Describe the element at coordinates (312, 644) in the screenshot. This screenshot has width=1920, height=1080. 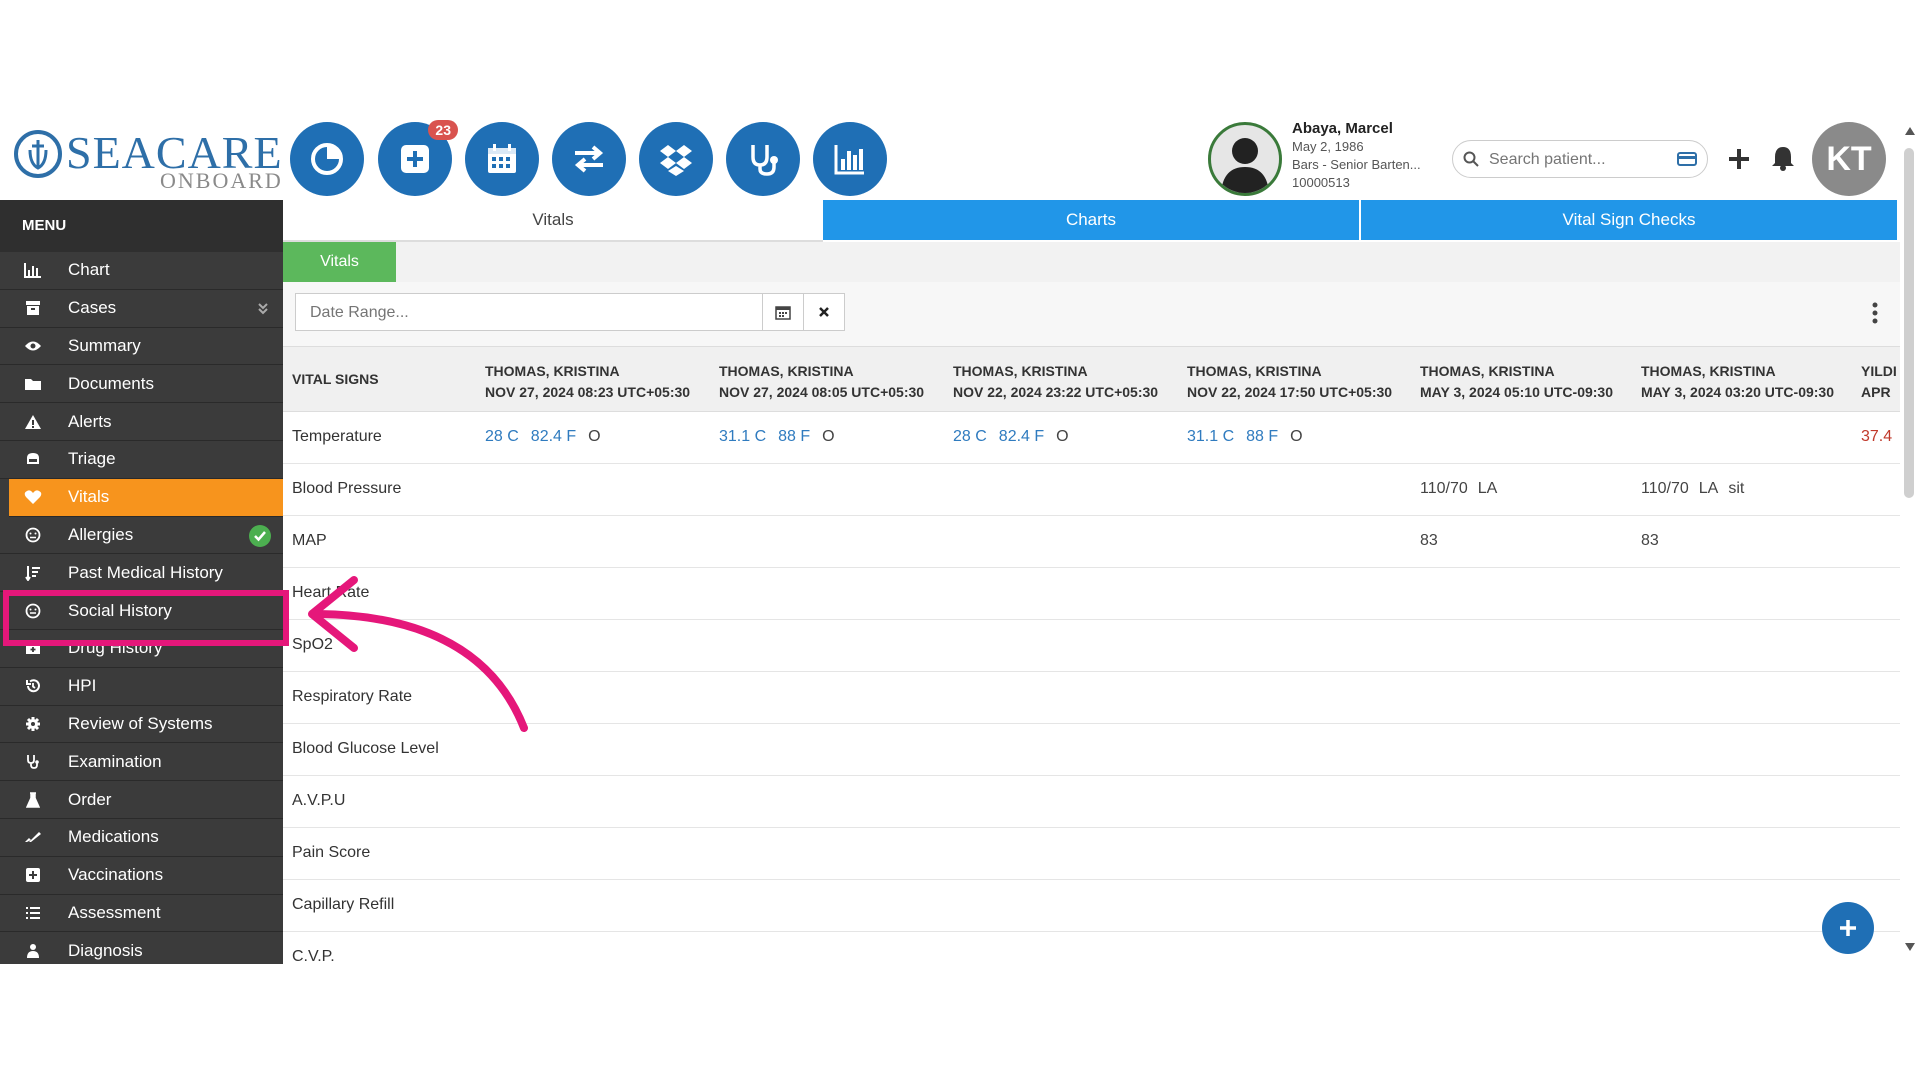
I see `row-label: SpO2` at that location.